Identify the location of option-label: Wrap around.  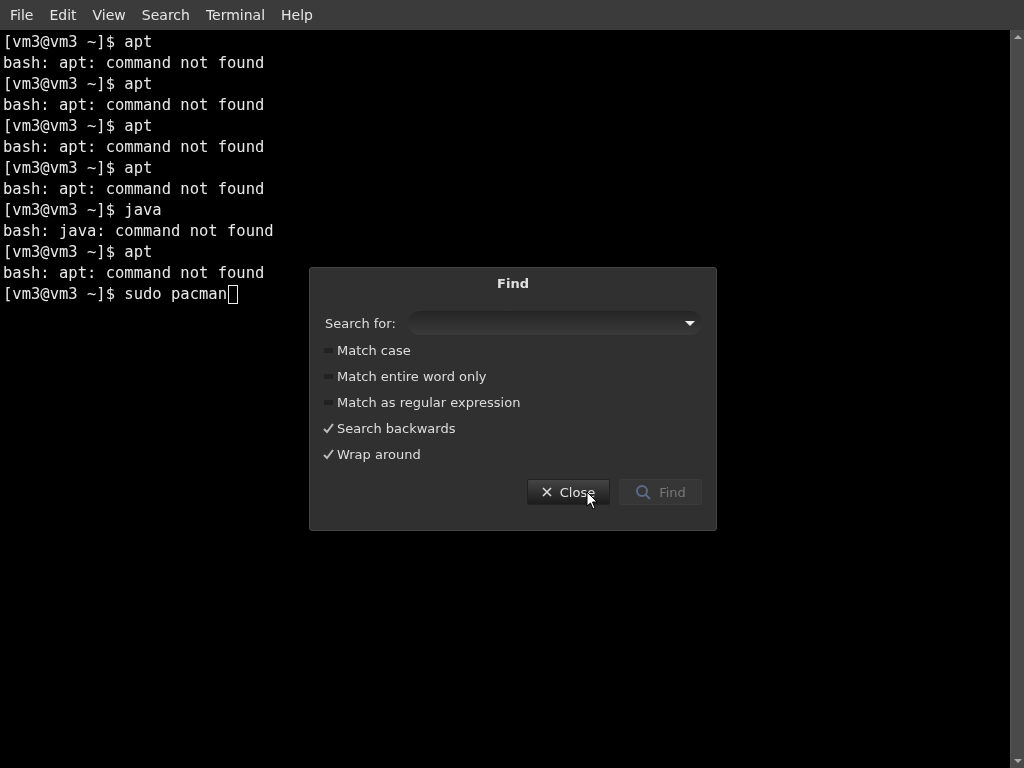
(379, 454).